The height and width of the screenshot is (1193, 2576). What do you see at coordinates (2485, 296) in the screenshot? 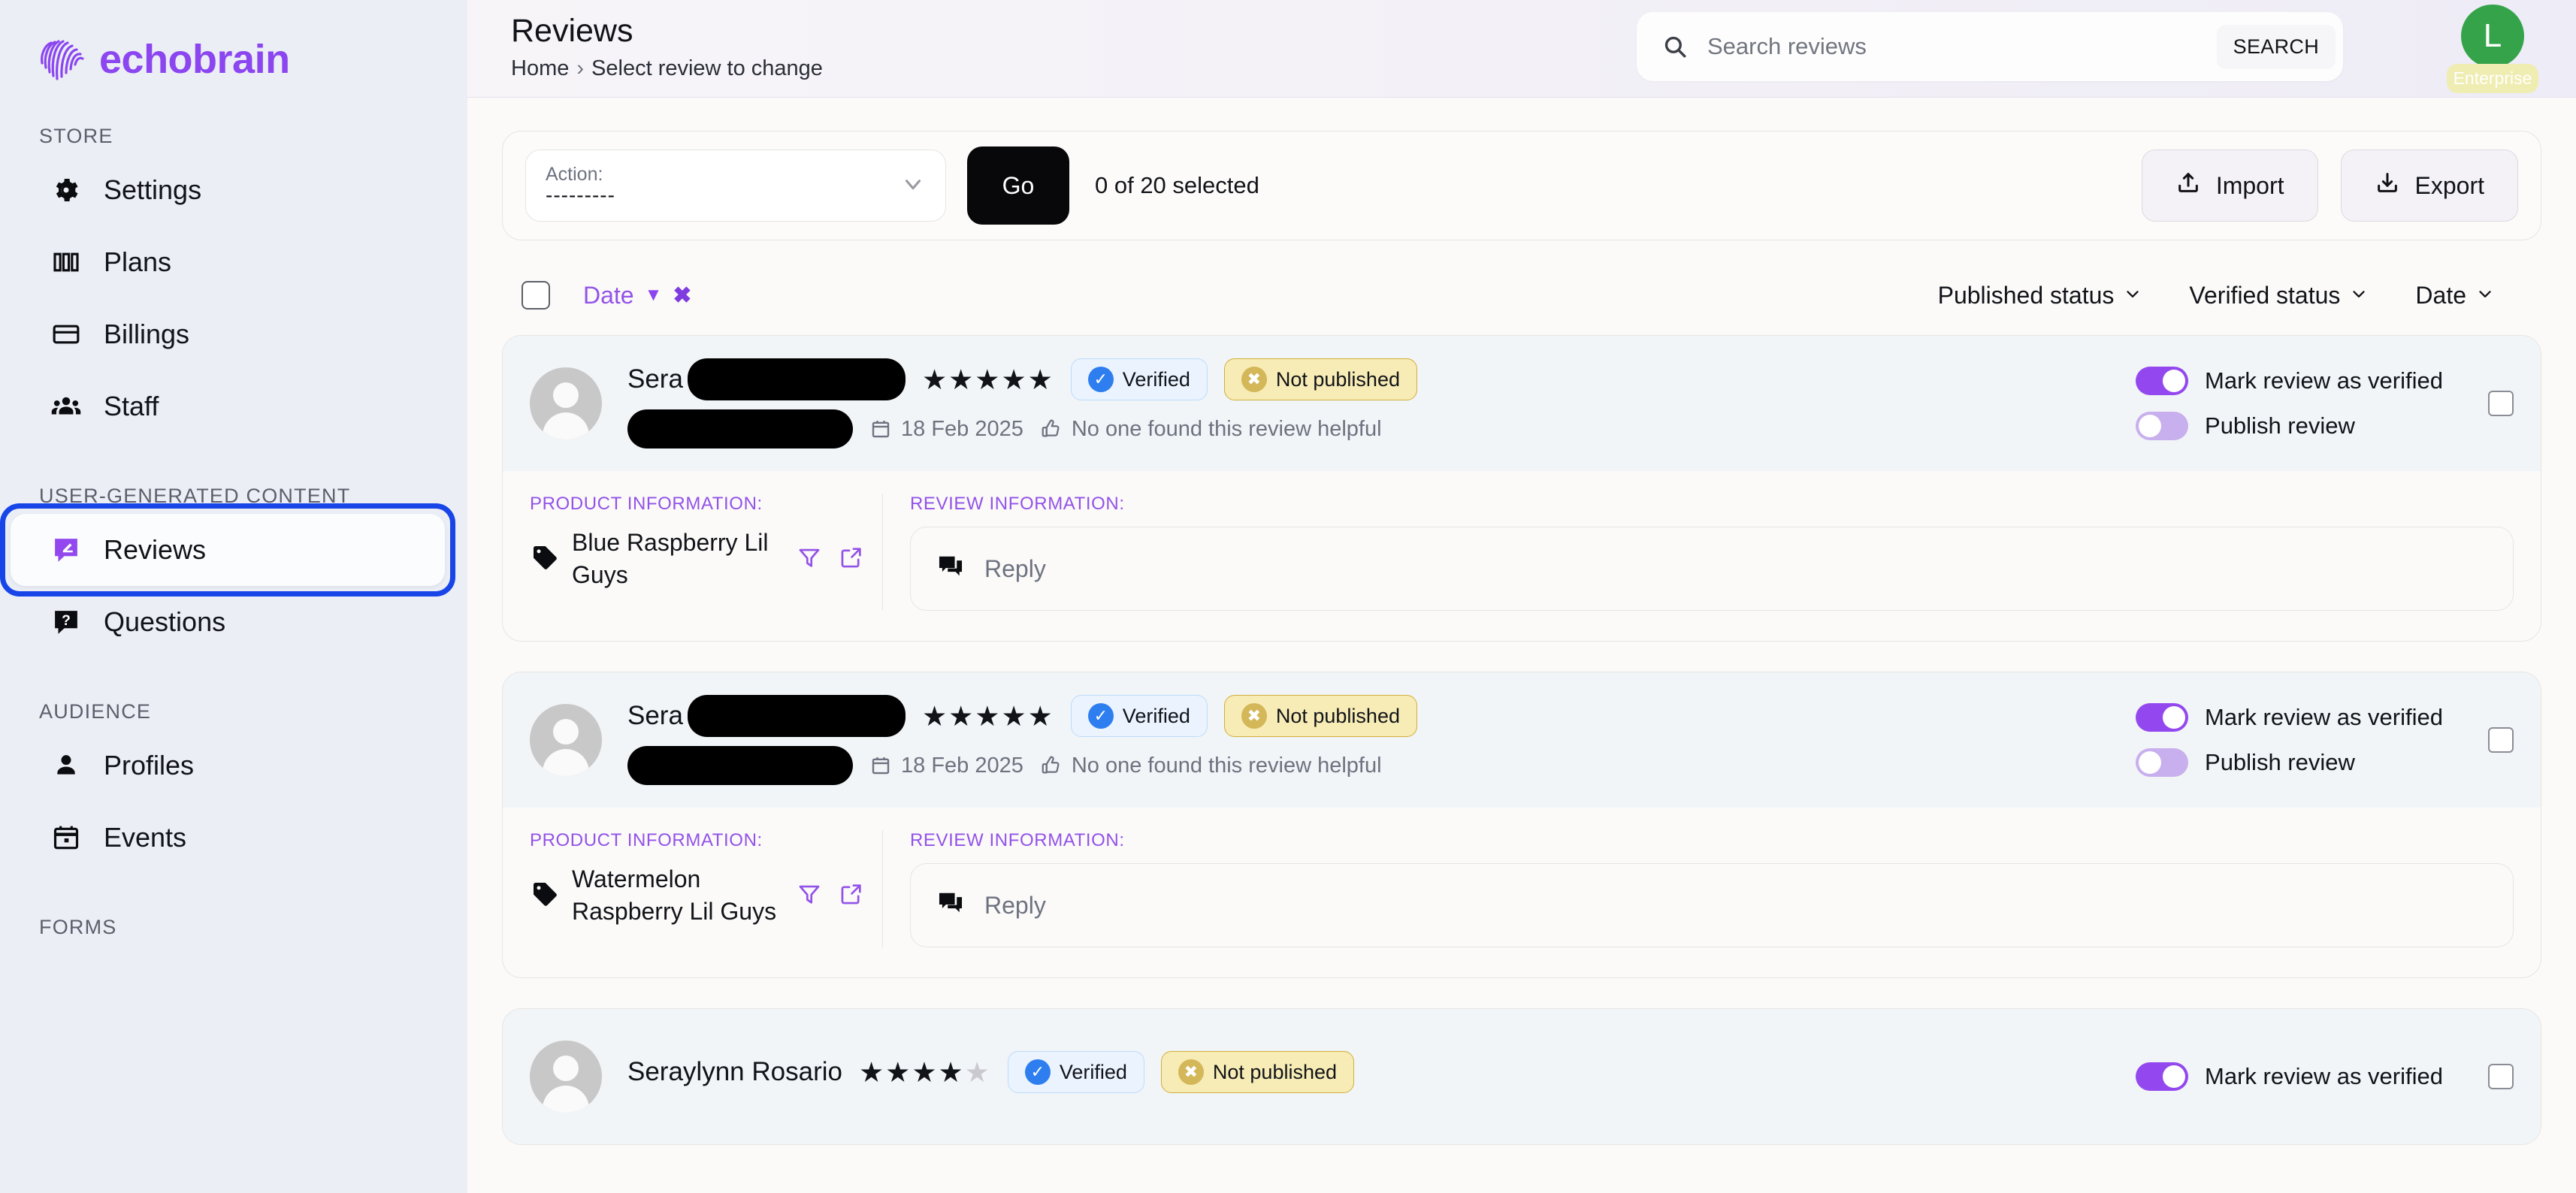
I see `chevron-down-icon` at bounding box center [2485, 296].